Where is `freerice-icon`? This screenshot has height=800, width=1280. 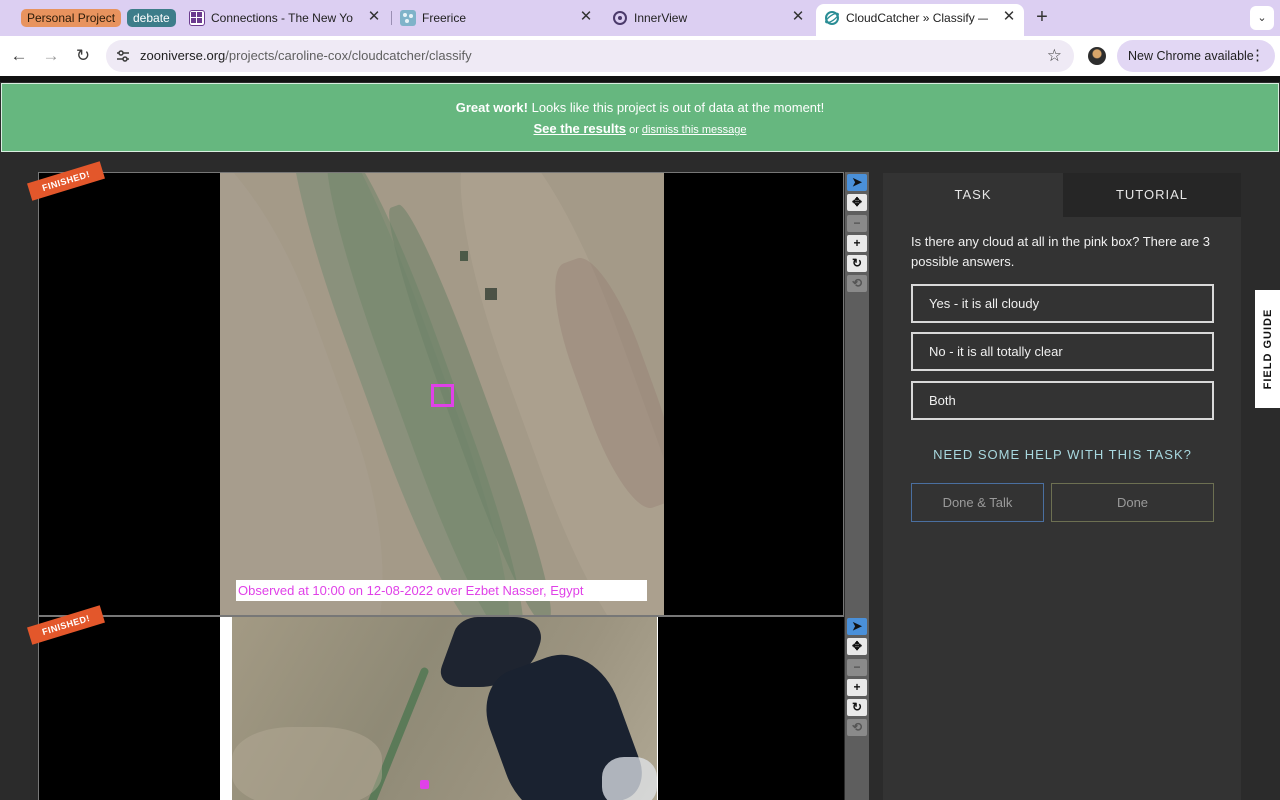 freerice-icon is located at coordinates (408, 18).